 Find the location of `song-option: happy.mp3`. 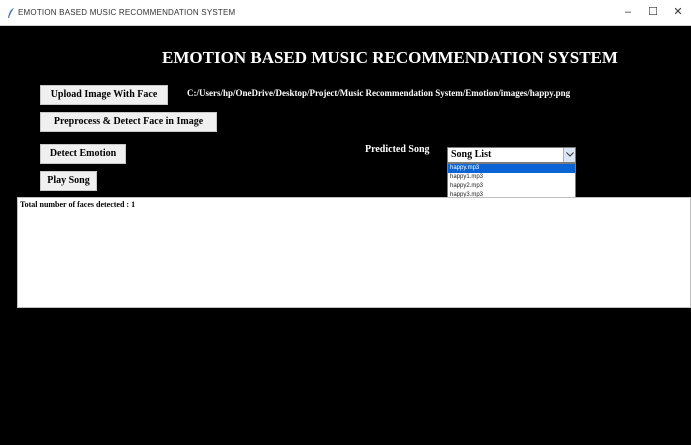

song-option: happy.mp3 is located at coordinates (511, 168).